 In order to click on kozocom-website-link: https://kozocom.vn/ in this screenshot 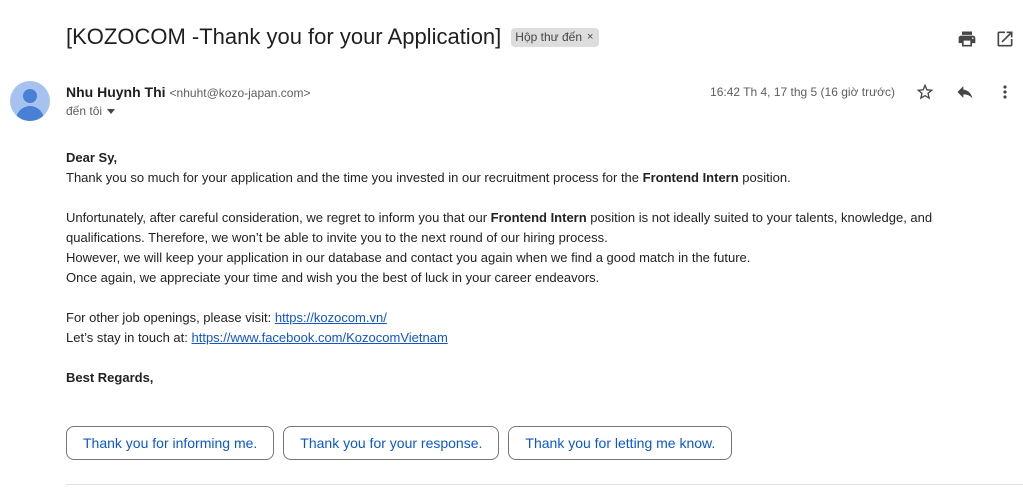, I will do `click(331, 317)`.